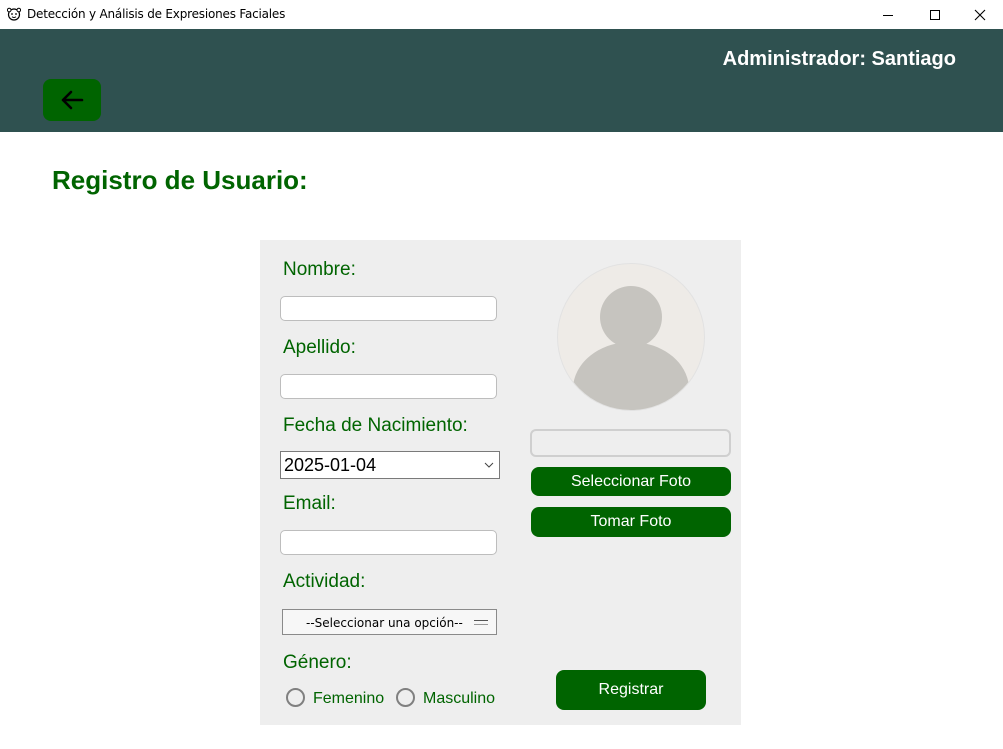  What do you see at coordinates (839, 59) in the screenshot?
I see `admin-label: Administrador: Santiago` at bounding box center [839, 59].